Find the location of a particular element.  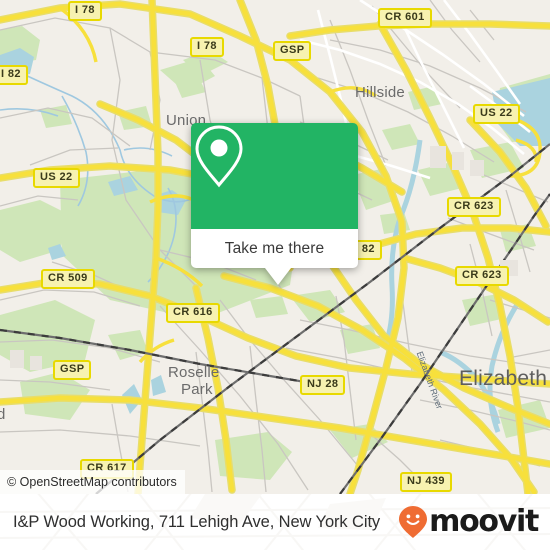

take-me-there-label: Take me there is located at coordinates (274, 248).